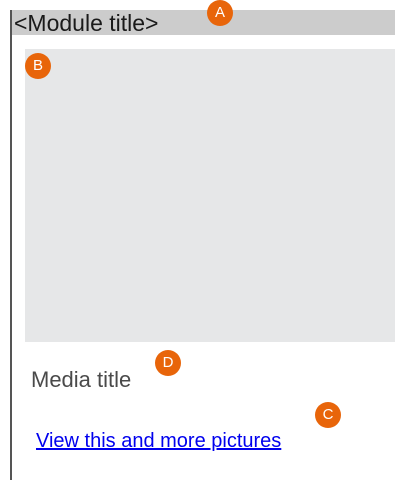 This screenshot has height=480, width=395. Describe the element at coordinates (203, 23) in the screenshot. I see `module-header: <Module title>` at that location.